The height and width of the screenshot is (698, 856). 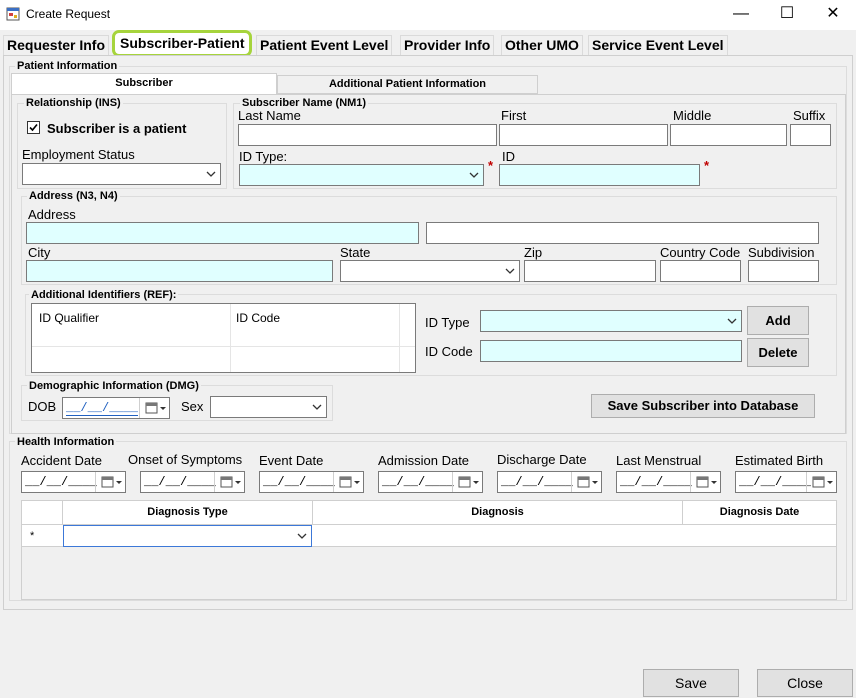 What do you see at coordinates (67, 66) in the screenshot?
I see `patient-information-title: Patient Information` at bounding box center [67, 66].